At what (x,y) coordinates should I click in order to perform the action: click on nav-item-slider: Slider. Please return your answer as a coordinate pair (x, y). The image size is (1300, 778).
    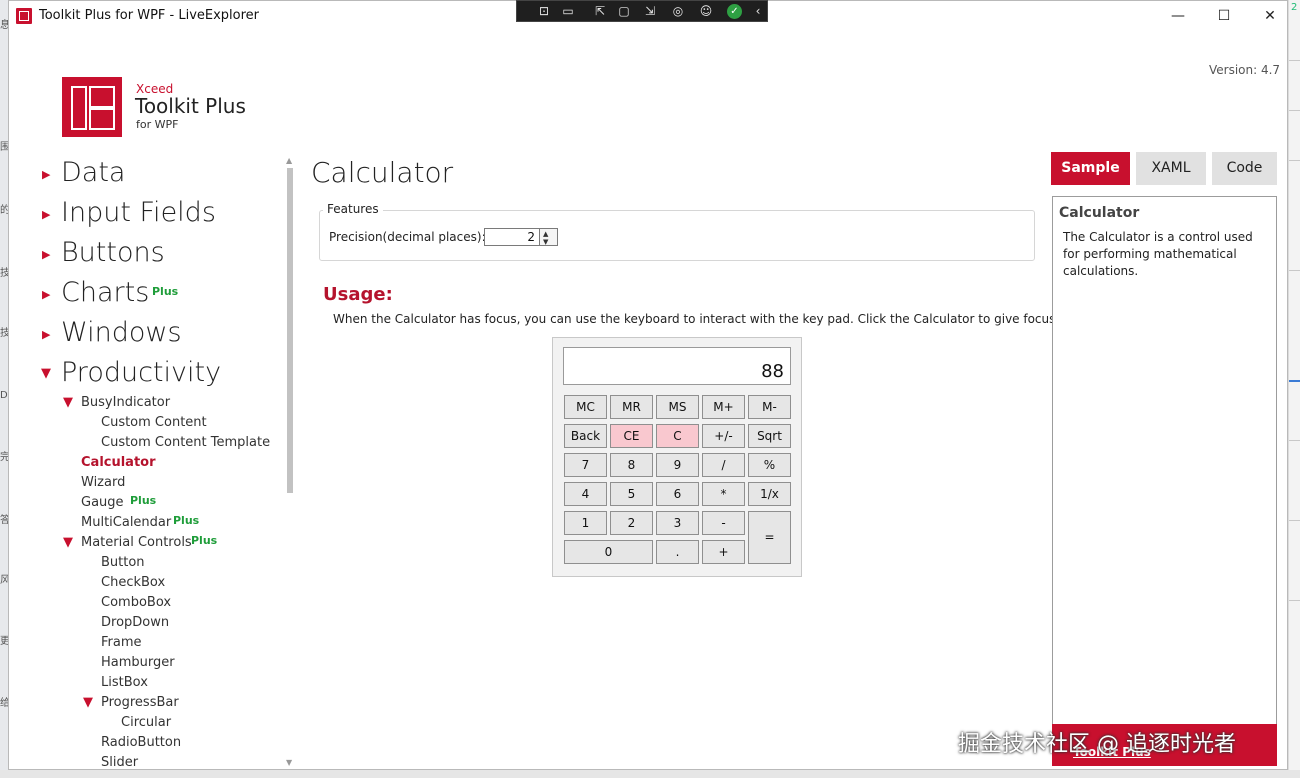
    Looking at the image, I should click on (119, 762).